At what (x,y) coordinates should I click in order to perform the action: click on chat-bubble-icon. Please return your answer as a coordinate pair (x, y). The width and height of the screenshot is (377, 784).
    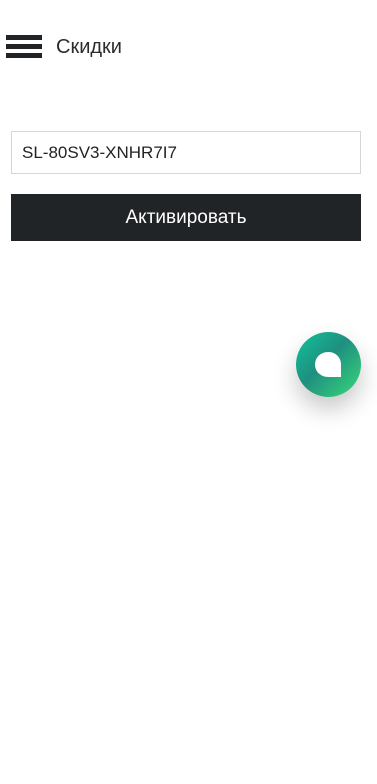
    Looking at the image, I should click on (328, 364).